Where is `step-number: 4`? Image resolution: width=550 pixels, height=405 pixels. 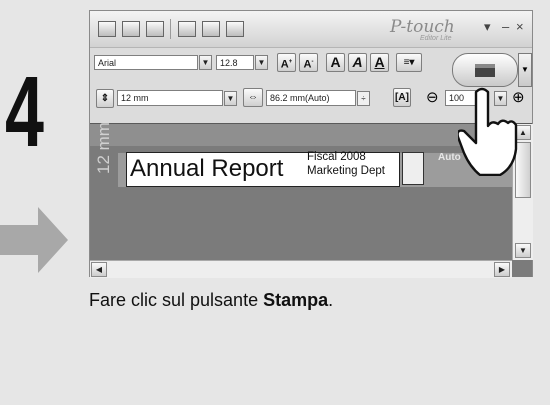
step-number: 4 is located at coordinates (24, 112).